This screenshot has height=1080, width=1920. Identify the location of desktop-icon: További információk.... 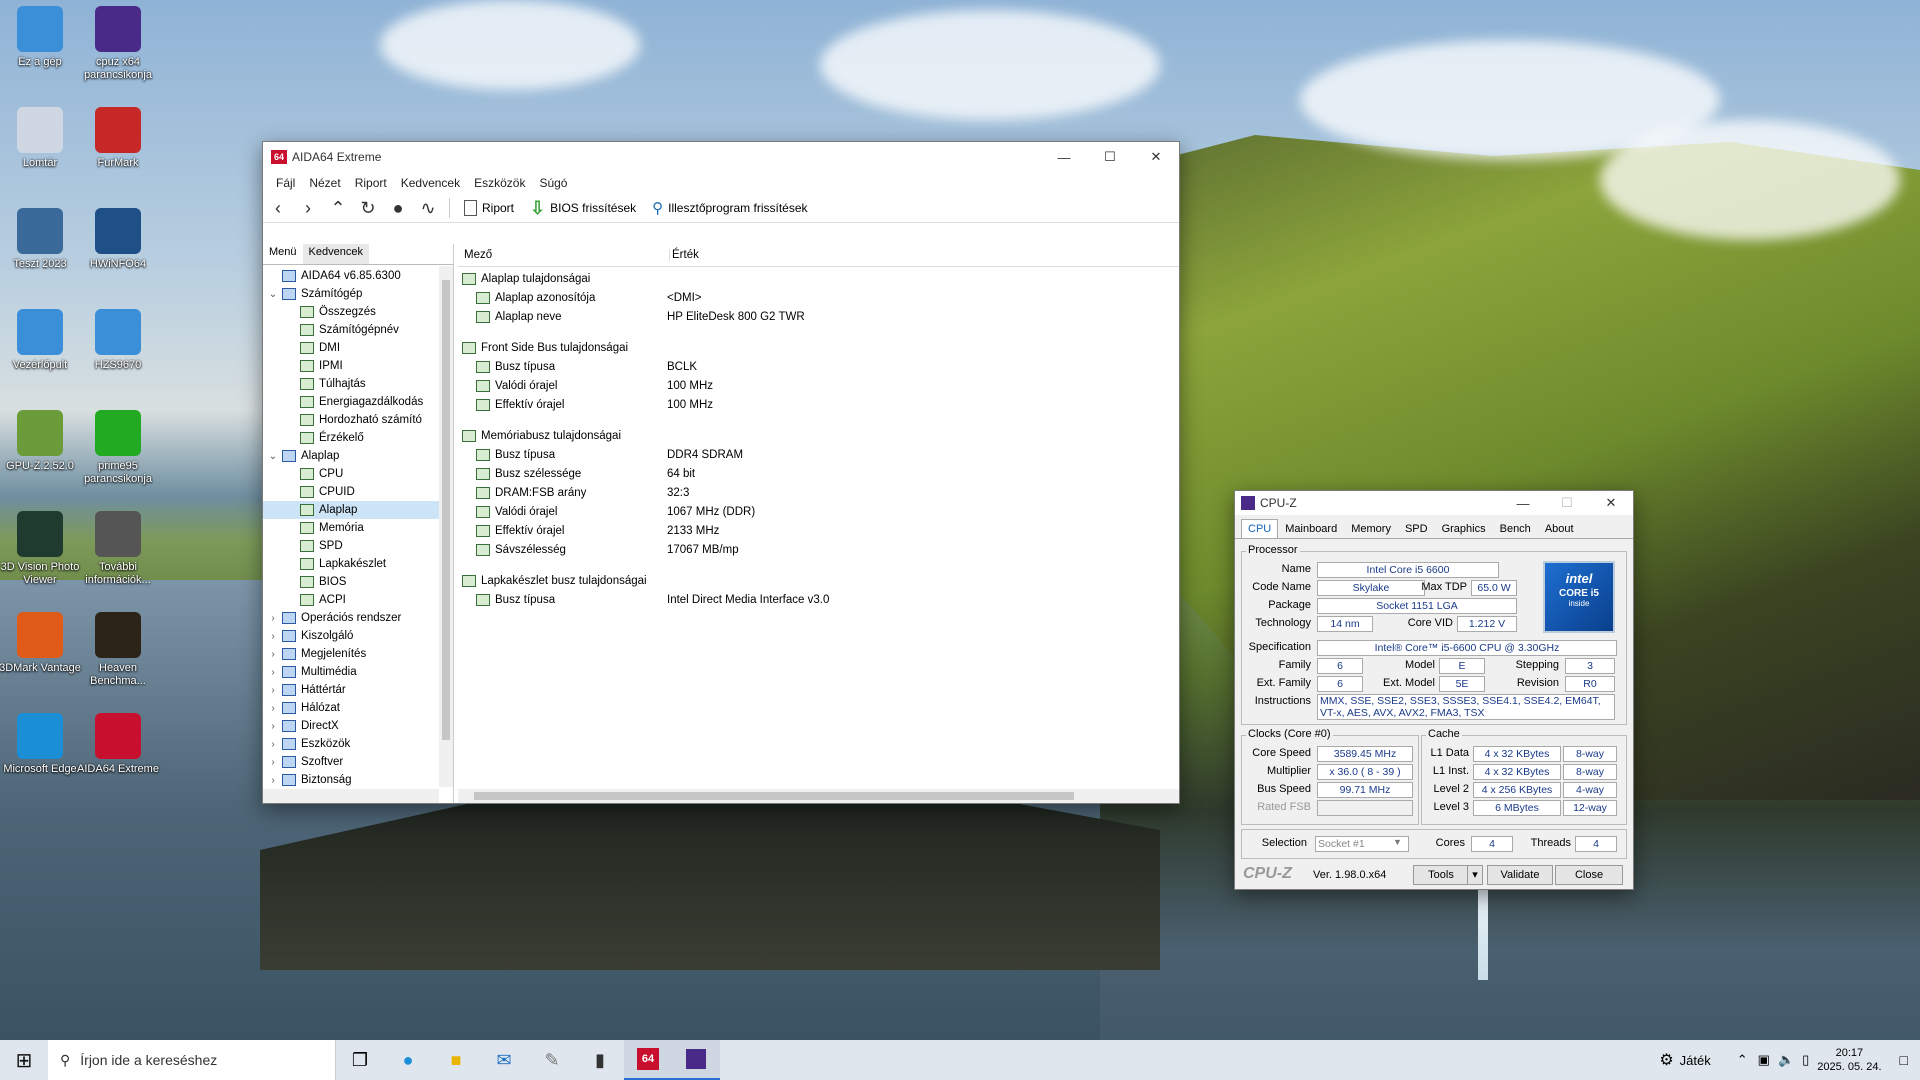
(118, 549).